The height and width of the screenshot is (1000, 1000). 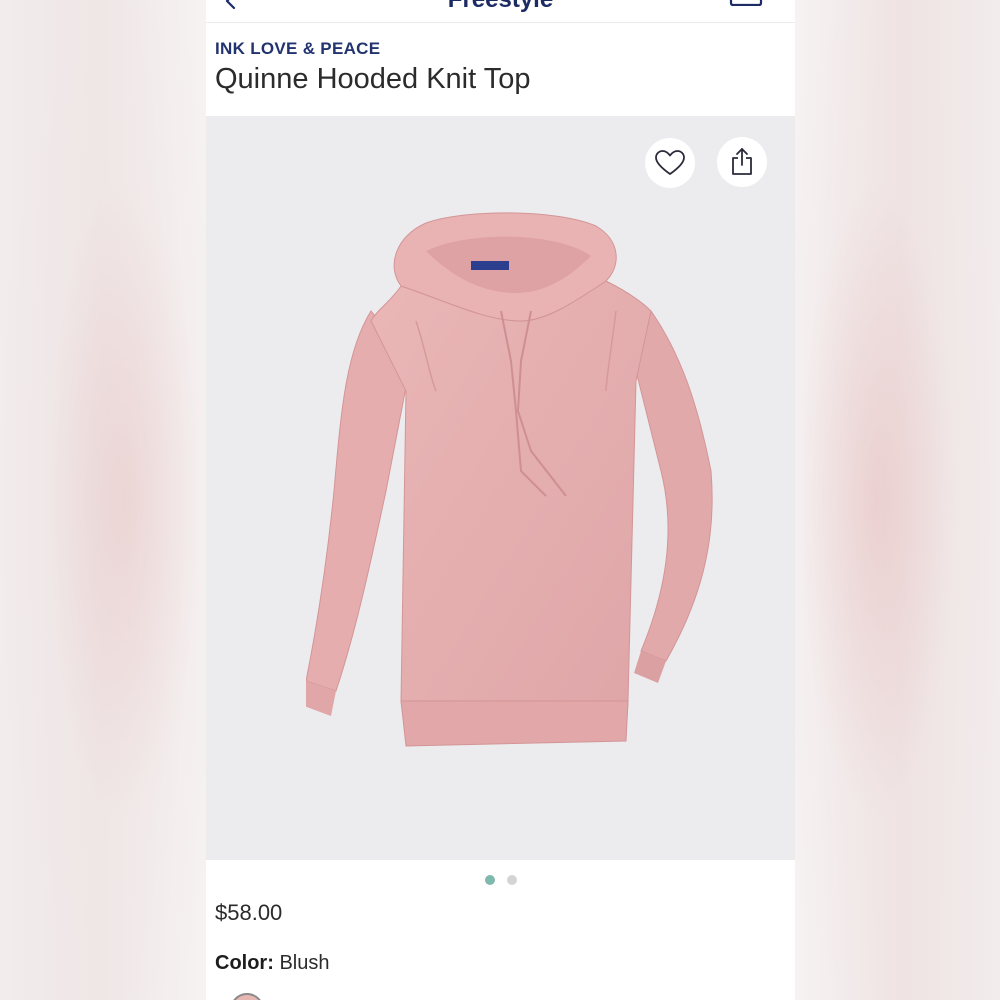 I want to click on carousel-pagination, so click(x=500, y=878).